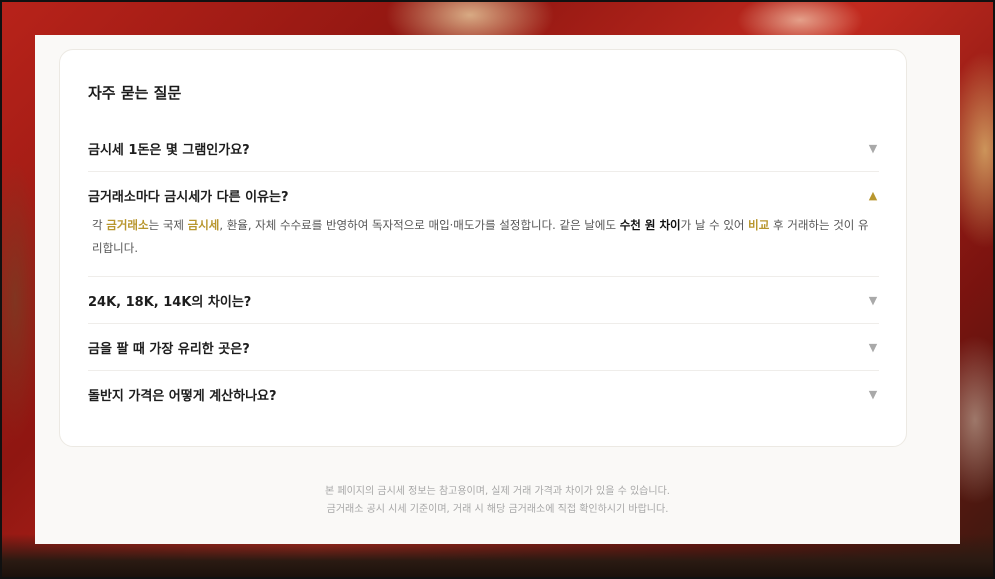 Image resolution: width=995 pixels, height=579 pixels. What do you see at coordinates (759, 225) in the screenshot?
I see `answer-highlight: 비교` at bounding box center [759, 225].